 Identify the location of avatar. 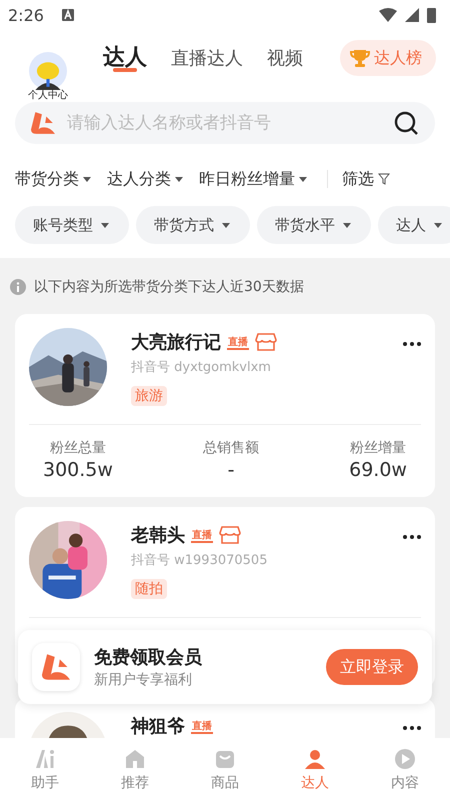
(48, 71).